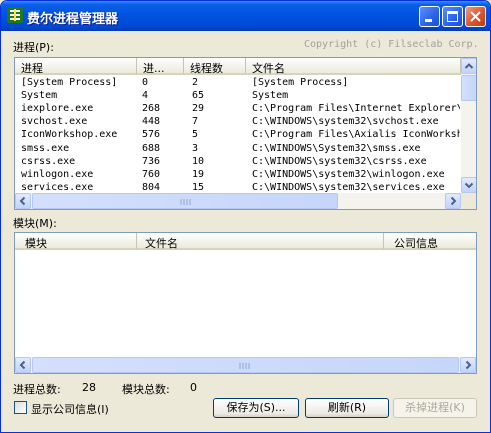 The height and width of the screenshot is (433, 491). What do you see at coordinates (300, 82) in the screenshot?
I see `file-path-cell: [System Process]` at bounding box center [300, 82].